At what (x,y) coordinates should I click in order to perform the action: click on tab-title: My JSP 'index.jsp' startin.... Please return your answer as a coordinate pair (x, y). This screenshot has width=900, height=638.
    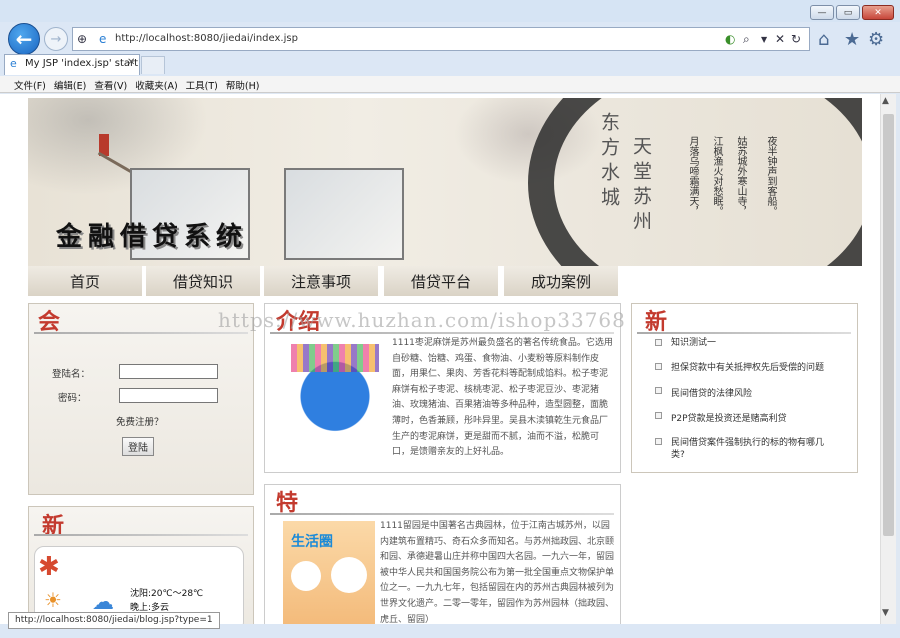
    Looking at the image, I should click on (82, 63).